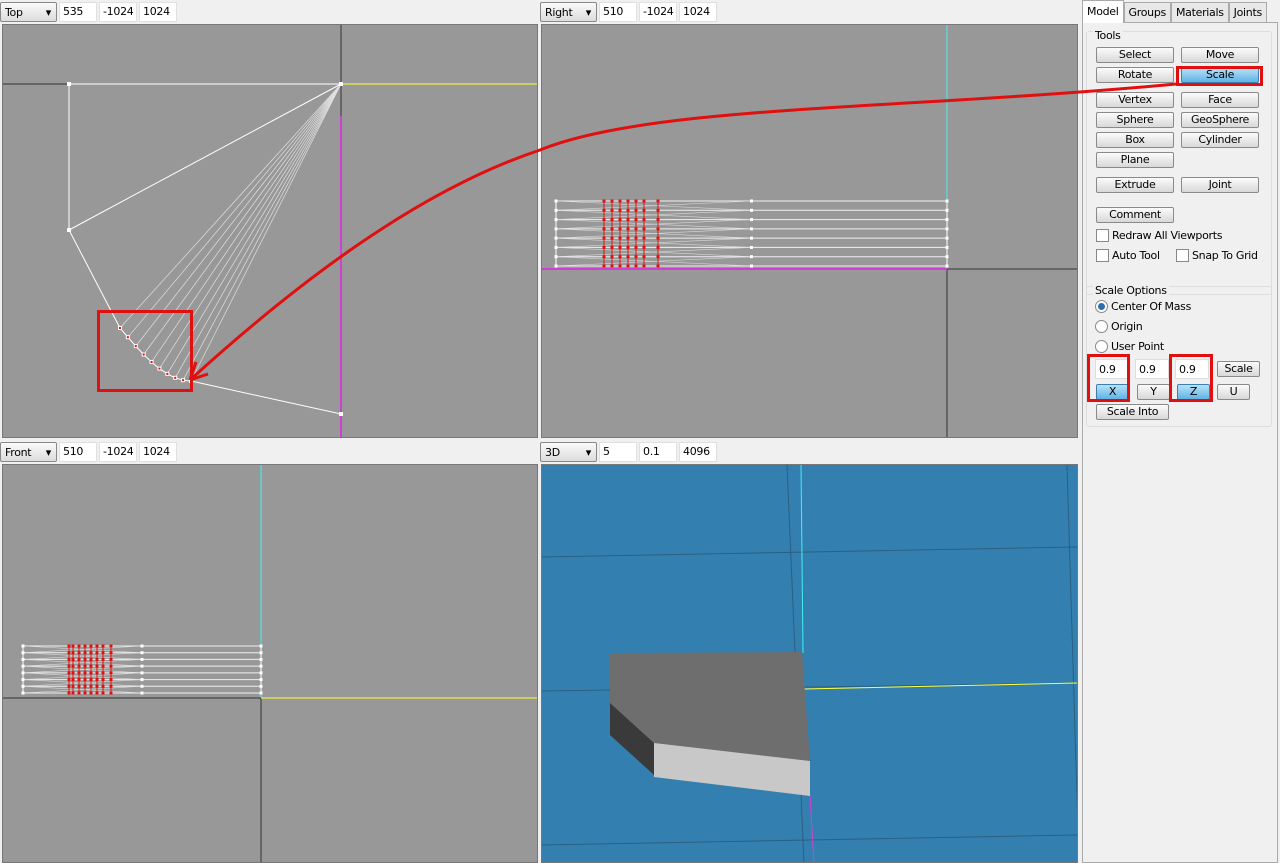 This screenshot has height=863, width=1280. I want to click on zoom-field: 535, so click(78, 12).